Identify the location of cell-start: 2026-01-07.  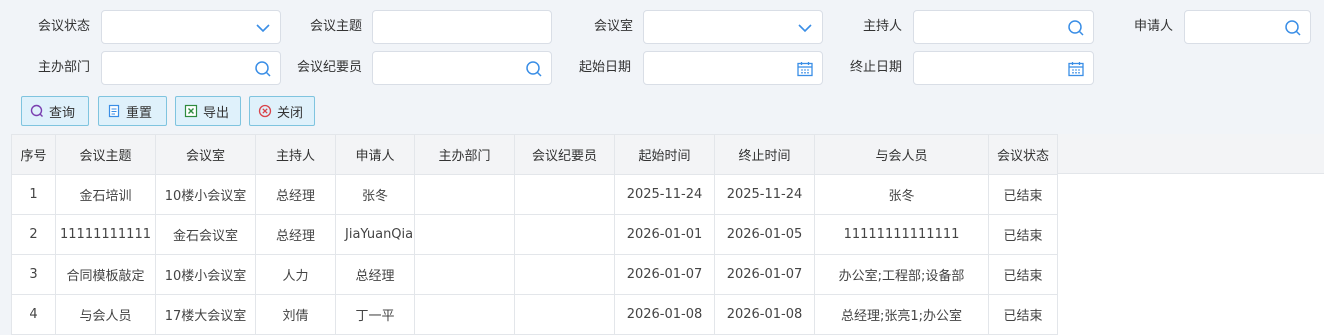
(664, 274).